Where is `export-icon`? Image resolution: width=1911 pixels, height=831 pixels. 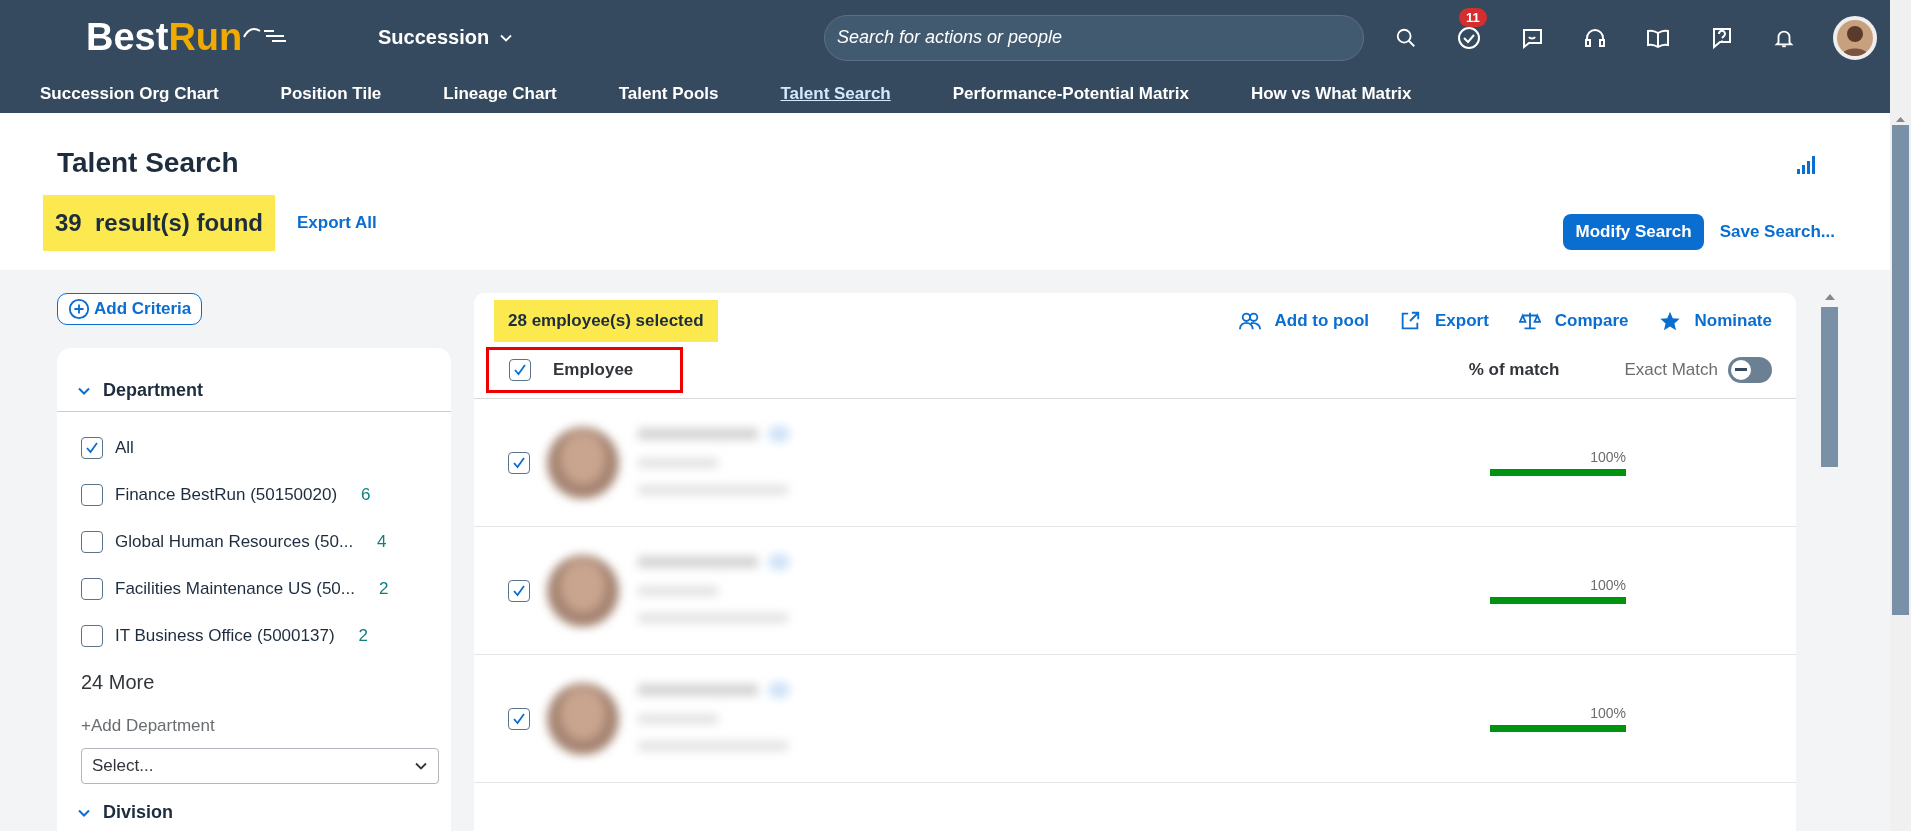 export-icon is located at coordinates (1410, 321).